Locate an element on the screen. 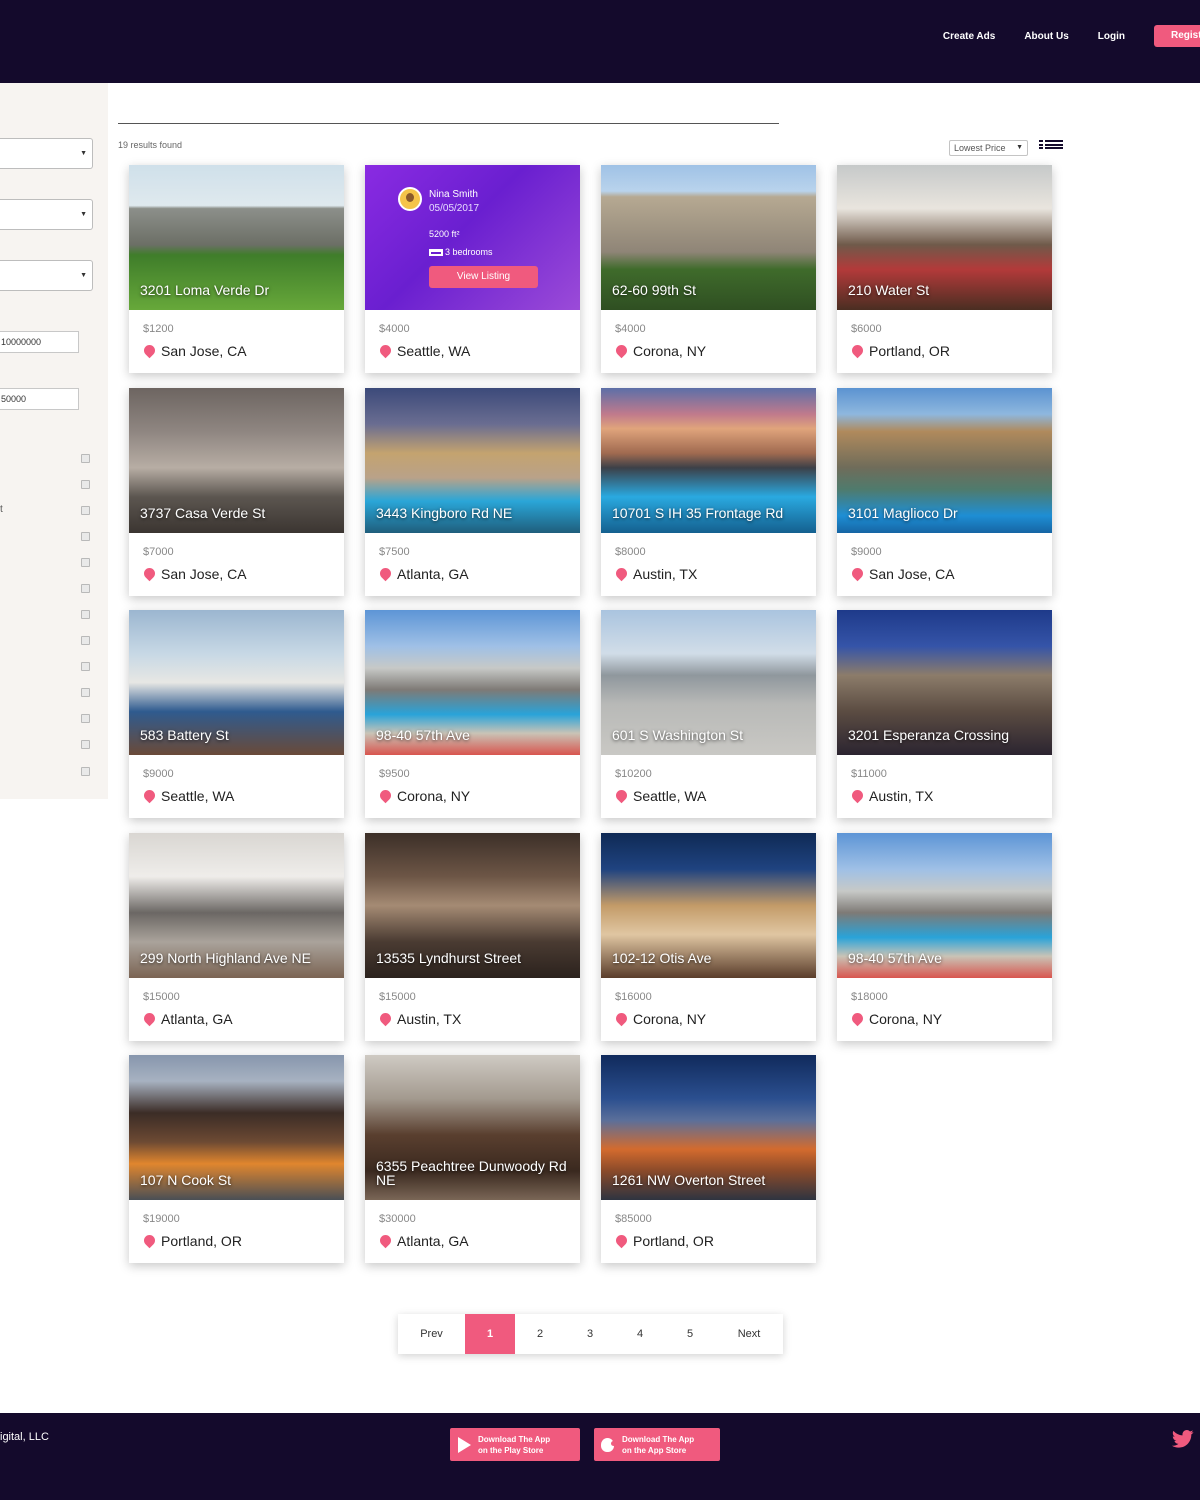 This screenshot has height=1500, width=1200. listing-card: 13535 Lyndhurst Street $15000 Austin, TX is located at coordinates (472, 937).